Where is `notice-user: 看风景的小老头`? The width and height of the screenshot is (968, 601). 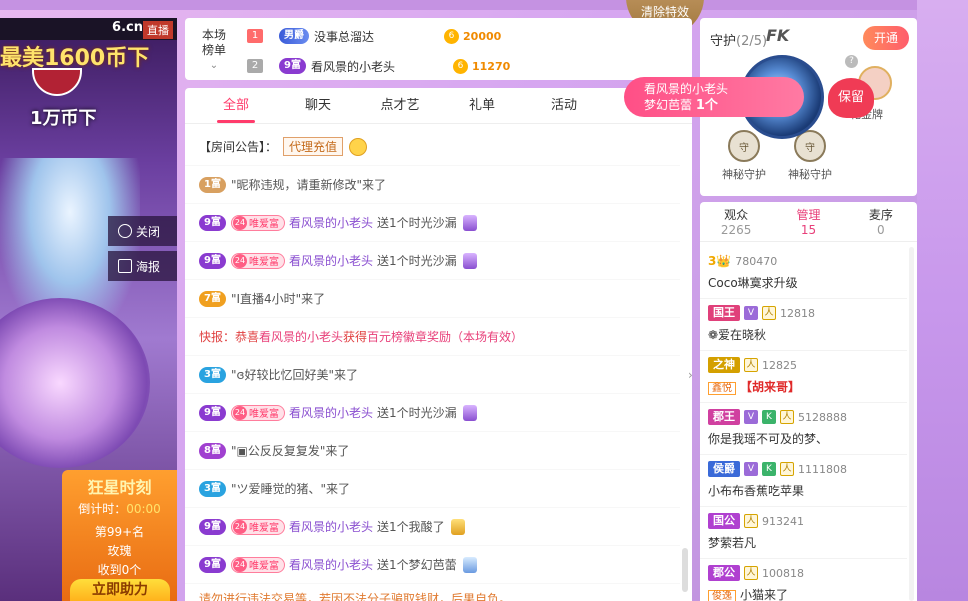
notice-user: 看风景的小老头 is located at coordinates (301, 336).